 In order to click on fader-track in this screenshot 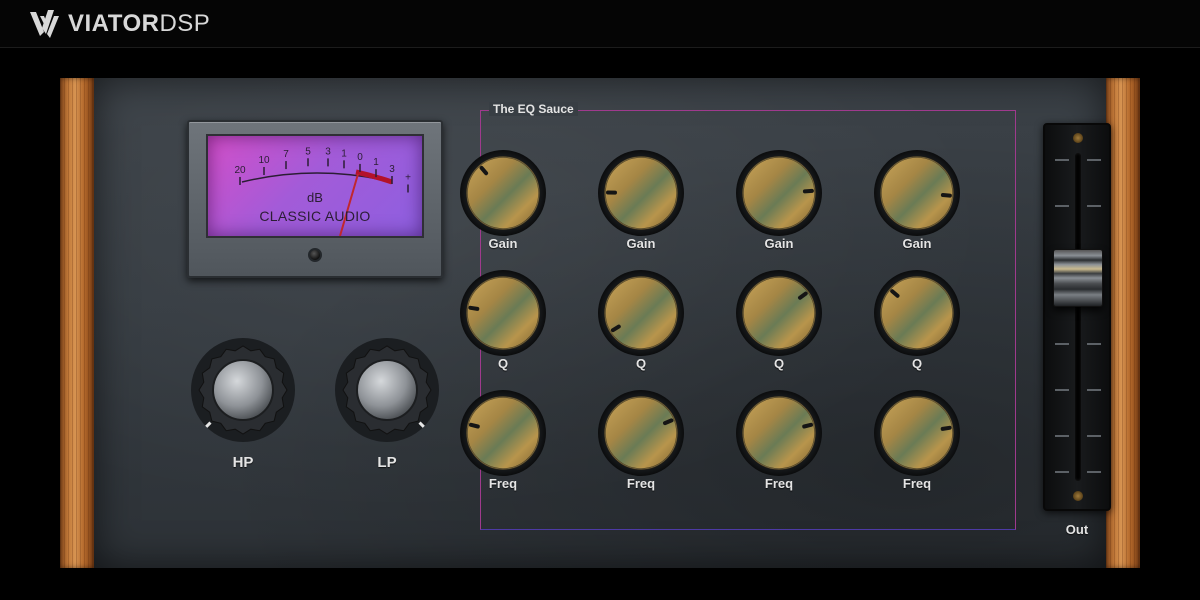, I will do `click(1078, 317)`.